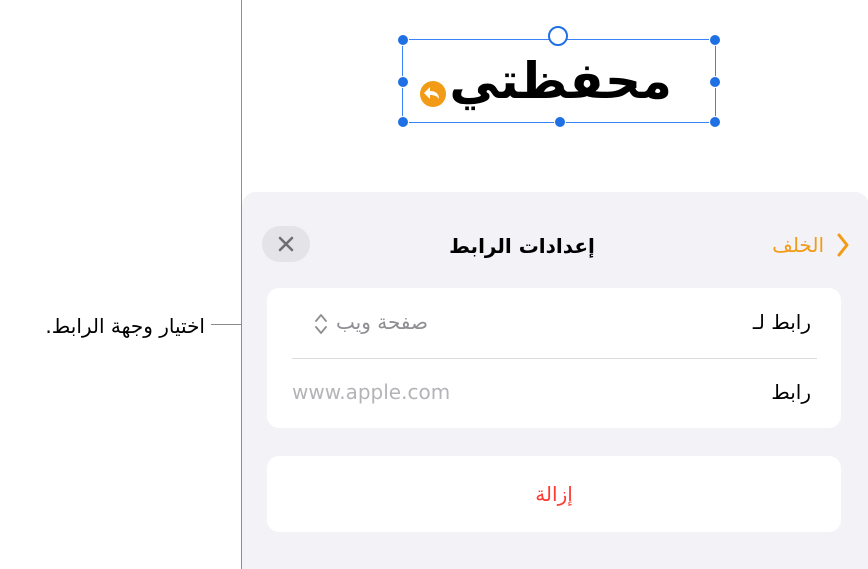 The width and height of the screenshot is (868, 569). What do you see at coordinates (791, 392) in the screenshot?
I see `link-label: رابط` at bounding box center [791, 392].